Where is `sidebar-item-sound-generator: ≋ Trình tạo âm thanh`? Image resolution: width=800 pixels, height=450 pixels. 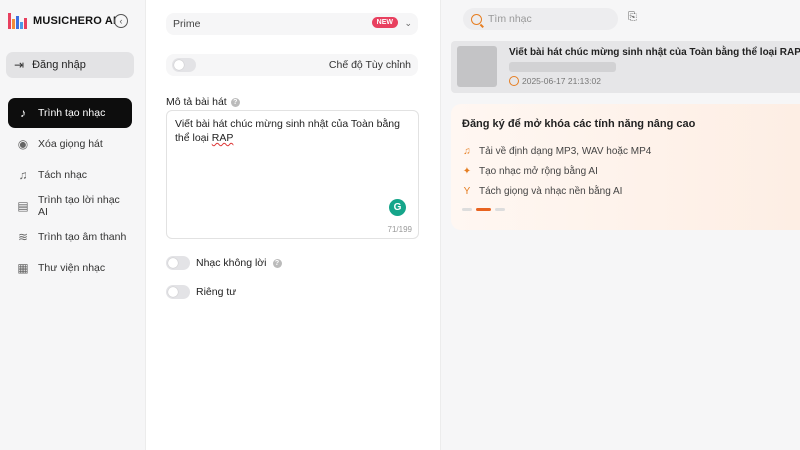 sidebar-item-sound-generator: ≋ Trình tạo âm thanh is located at coordinates (70, 237).